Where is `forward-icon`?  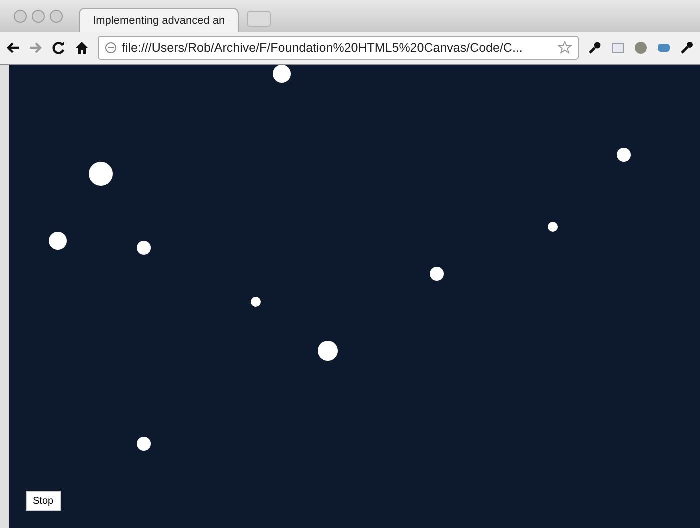 forward-icon is located at coordinates (36, 48).